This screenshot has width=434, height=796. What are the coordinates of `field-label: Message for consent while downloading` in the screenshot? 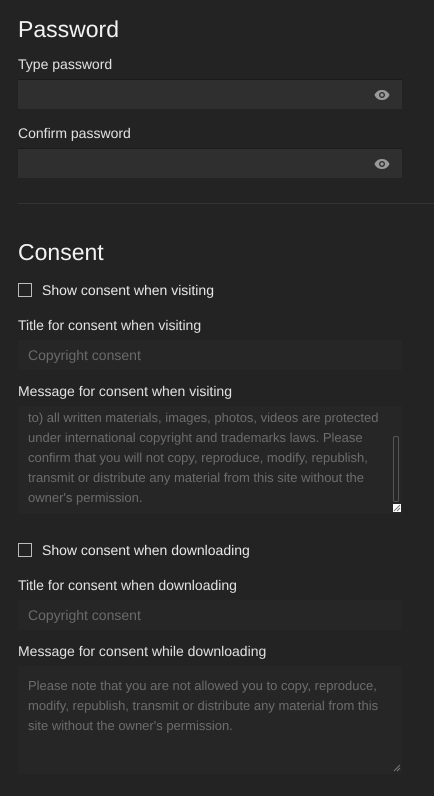 It's located at (143, 651).